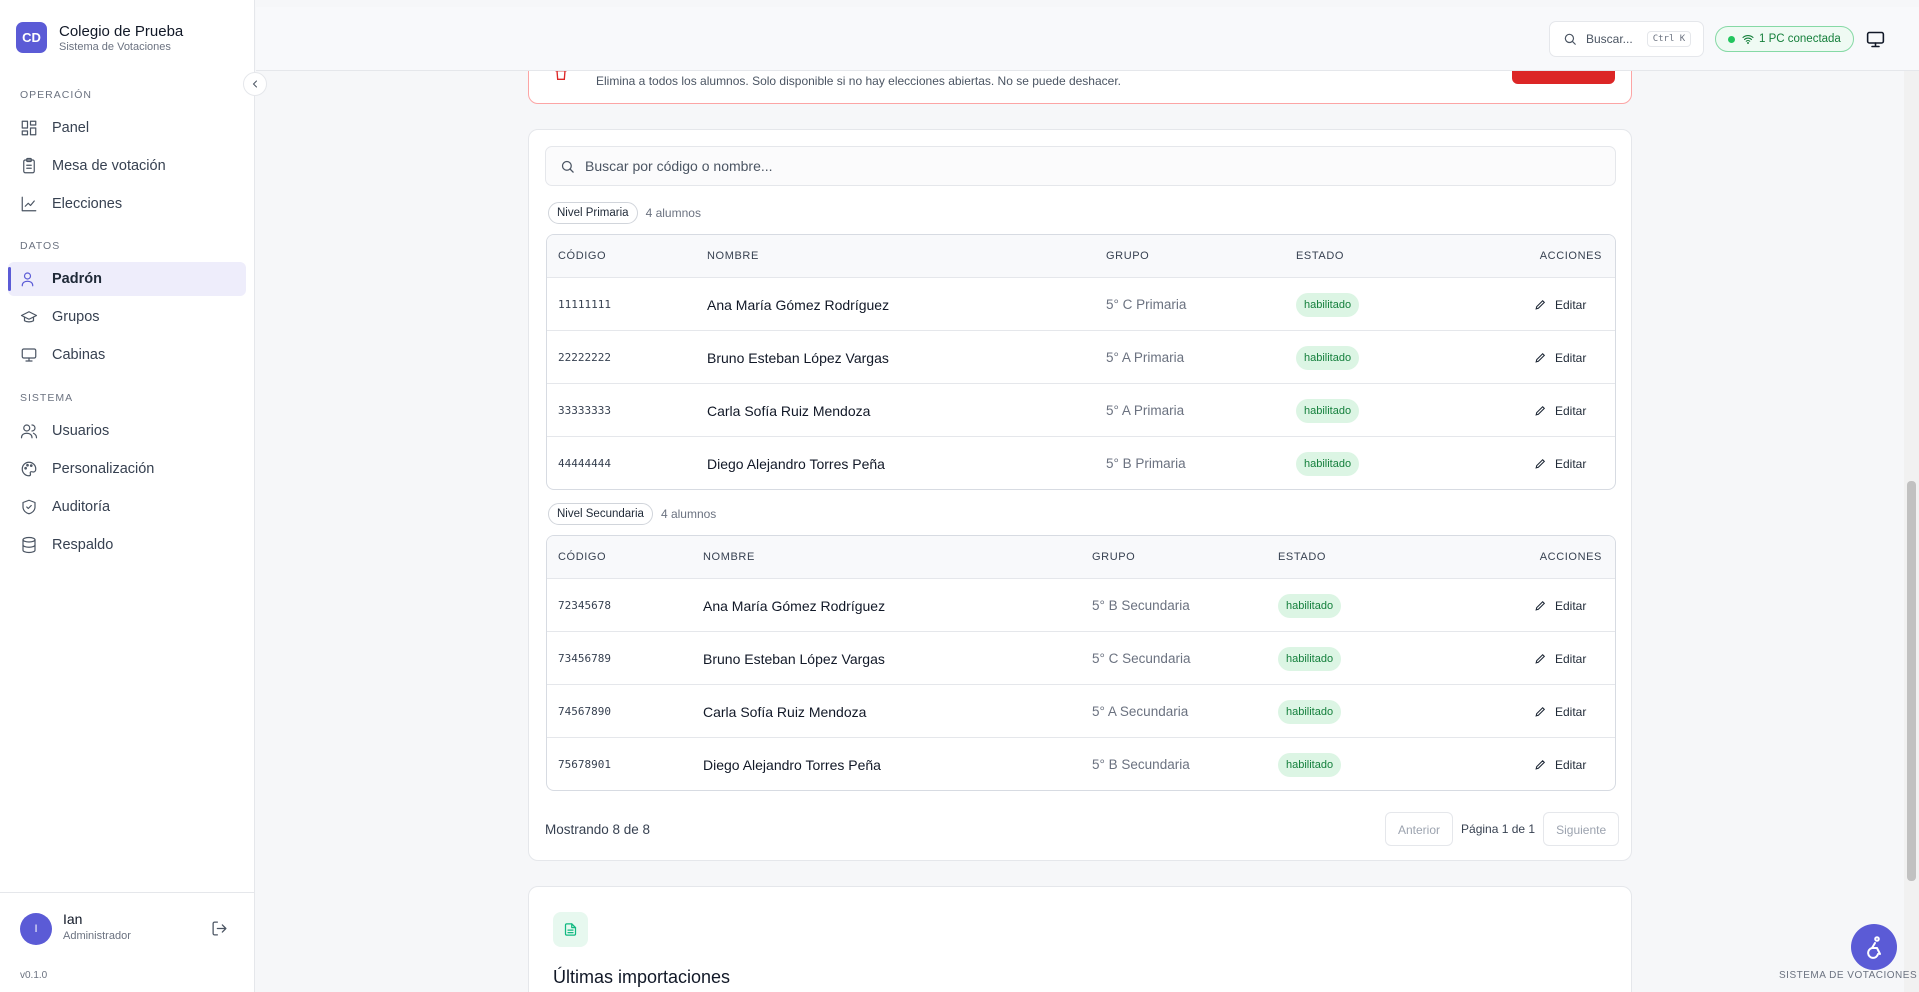 This screenshot has width=1919, height=992. I want to click on import-icon-box, so click(570, 929).